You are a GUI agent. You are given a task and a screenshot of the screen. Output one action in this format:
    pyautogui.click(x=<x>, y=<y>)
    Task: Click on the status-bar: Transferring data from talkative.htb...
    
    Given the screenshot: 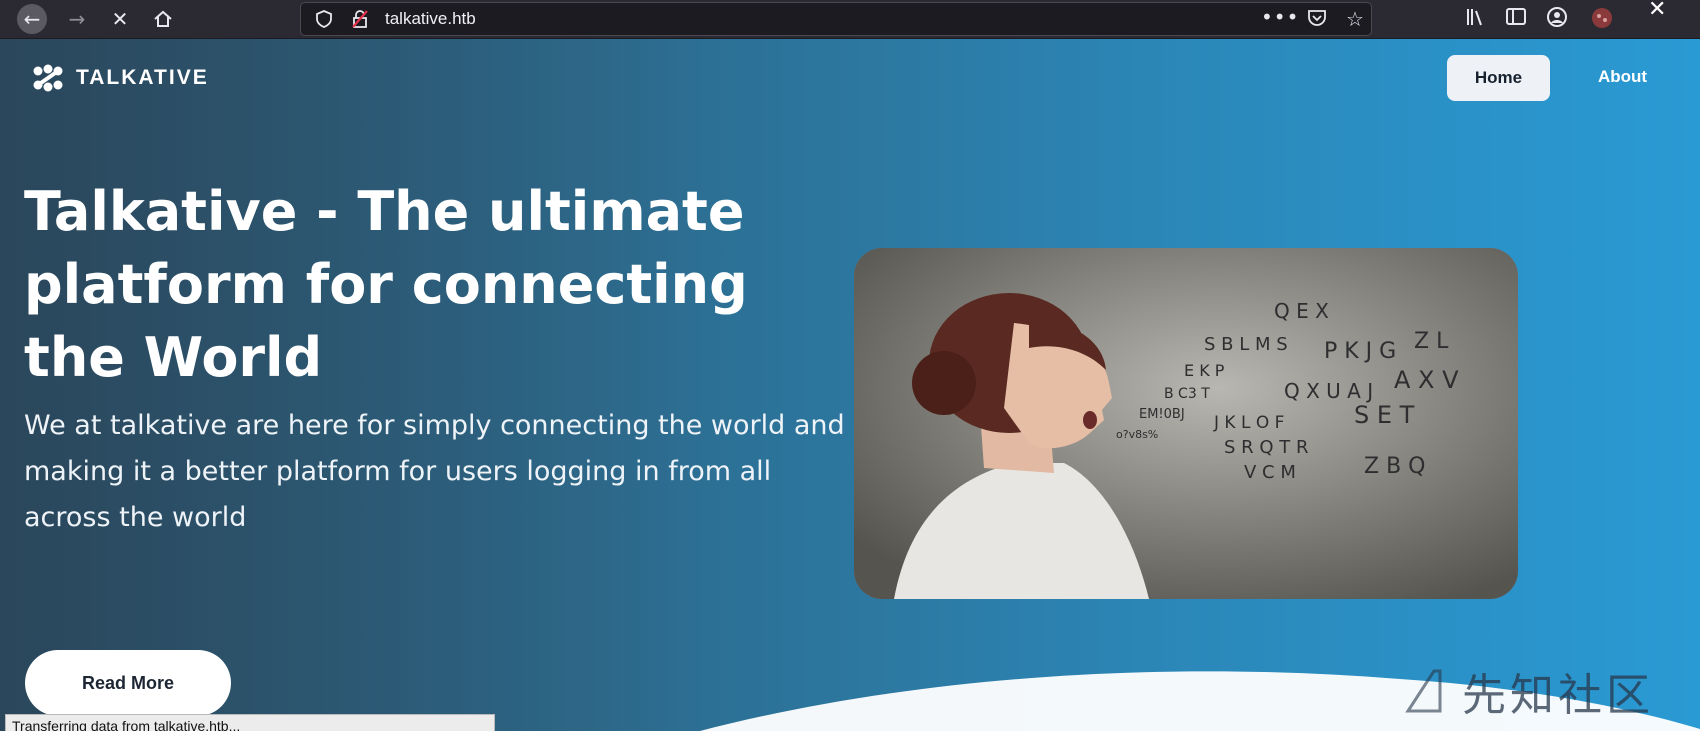 What is the action you would take?
    pyautogui.click(x=250, y=722)
    